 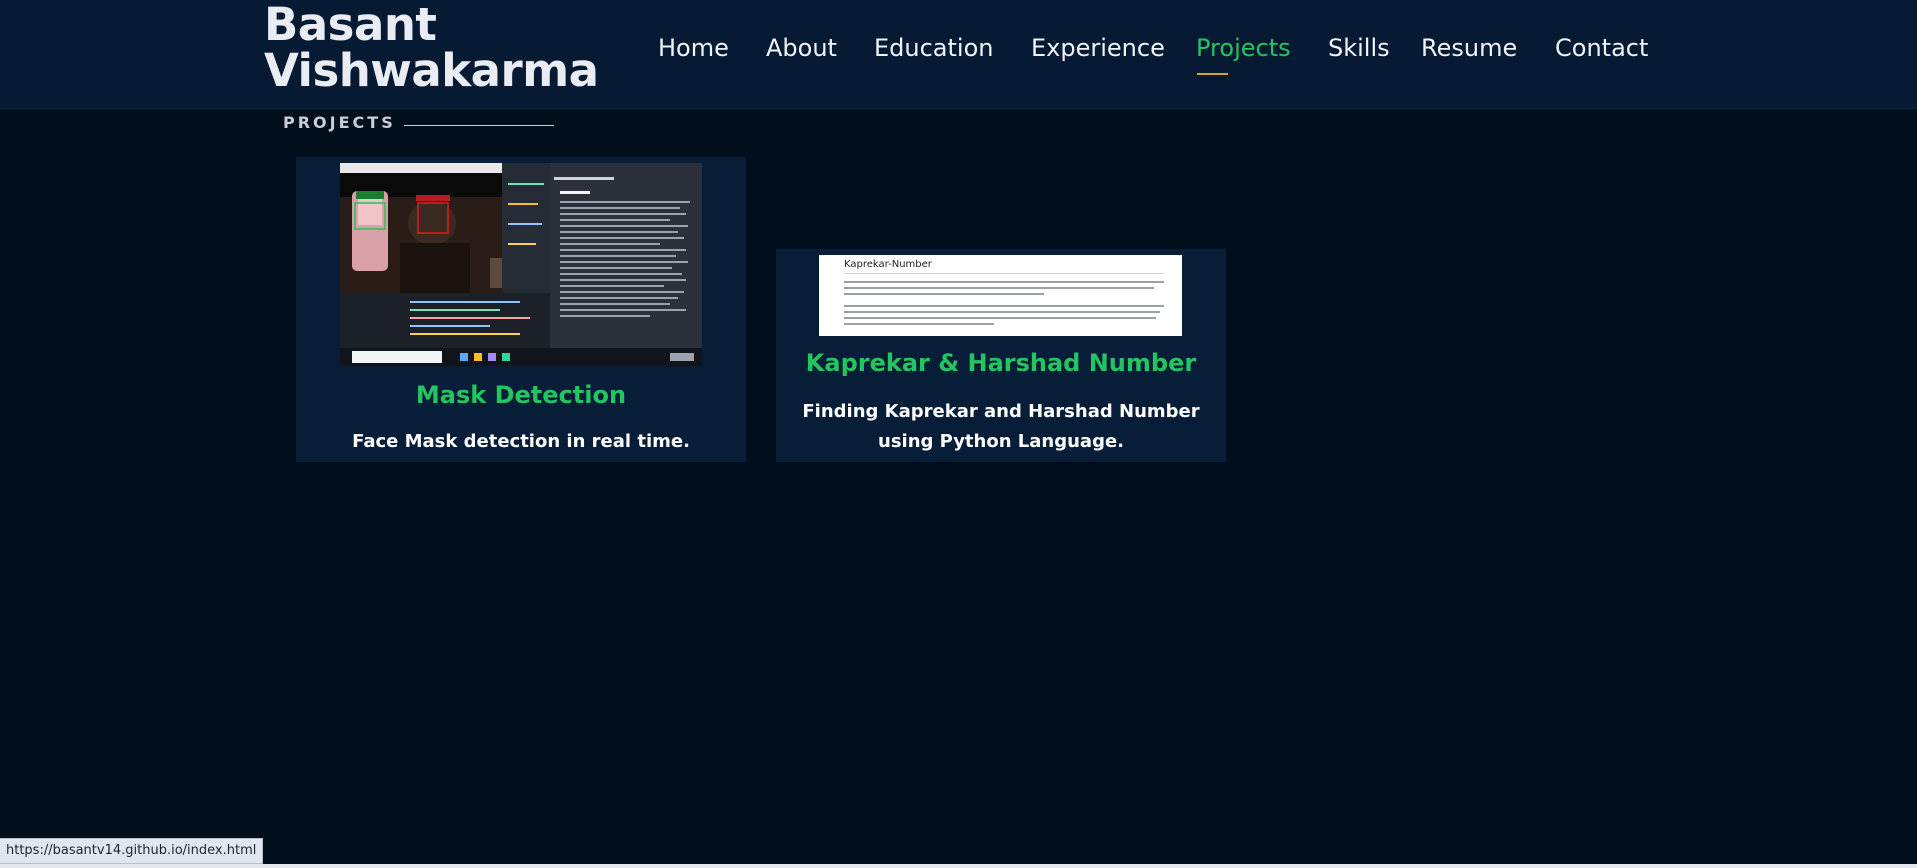 What do you see at coordinates (958, 866) in the screenshot?
I see `window-bottom-edge` at bounding box center [958, 866].